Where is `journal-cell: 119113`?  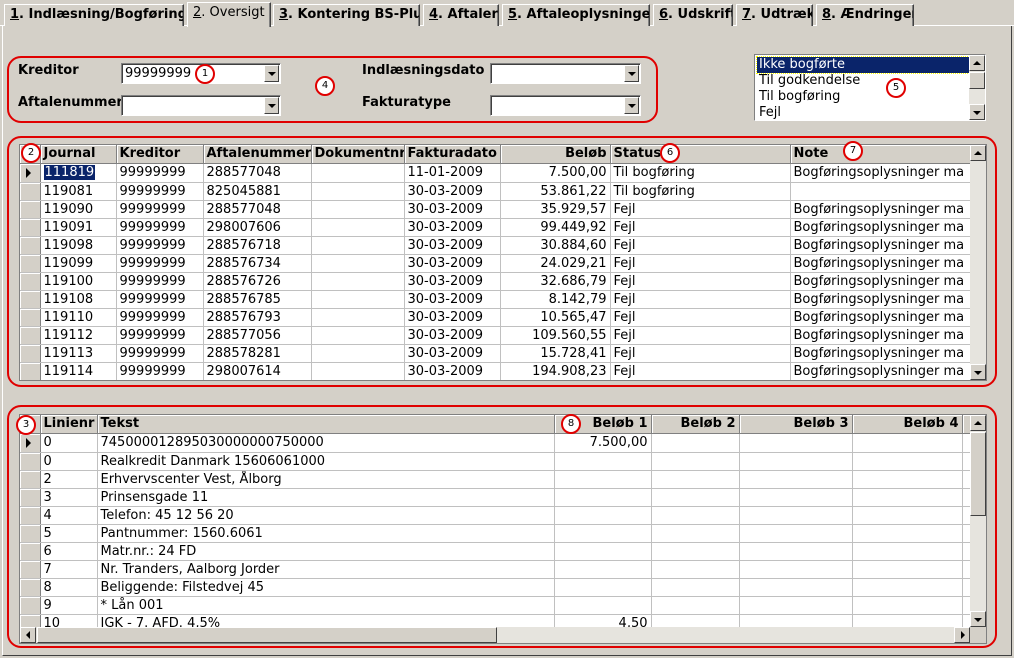
journal-cell: 119113 is located at coordinates (78, 353).